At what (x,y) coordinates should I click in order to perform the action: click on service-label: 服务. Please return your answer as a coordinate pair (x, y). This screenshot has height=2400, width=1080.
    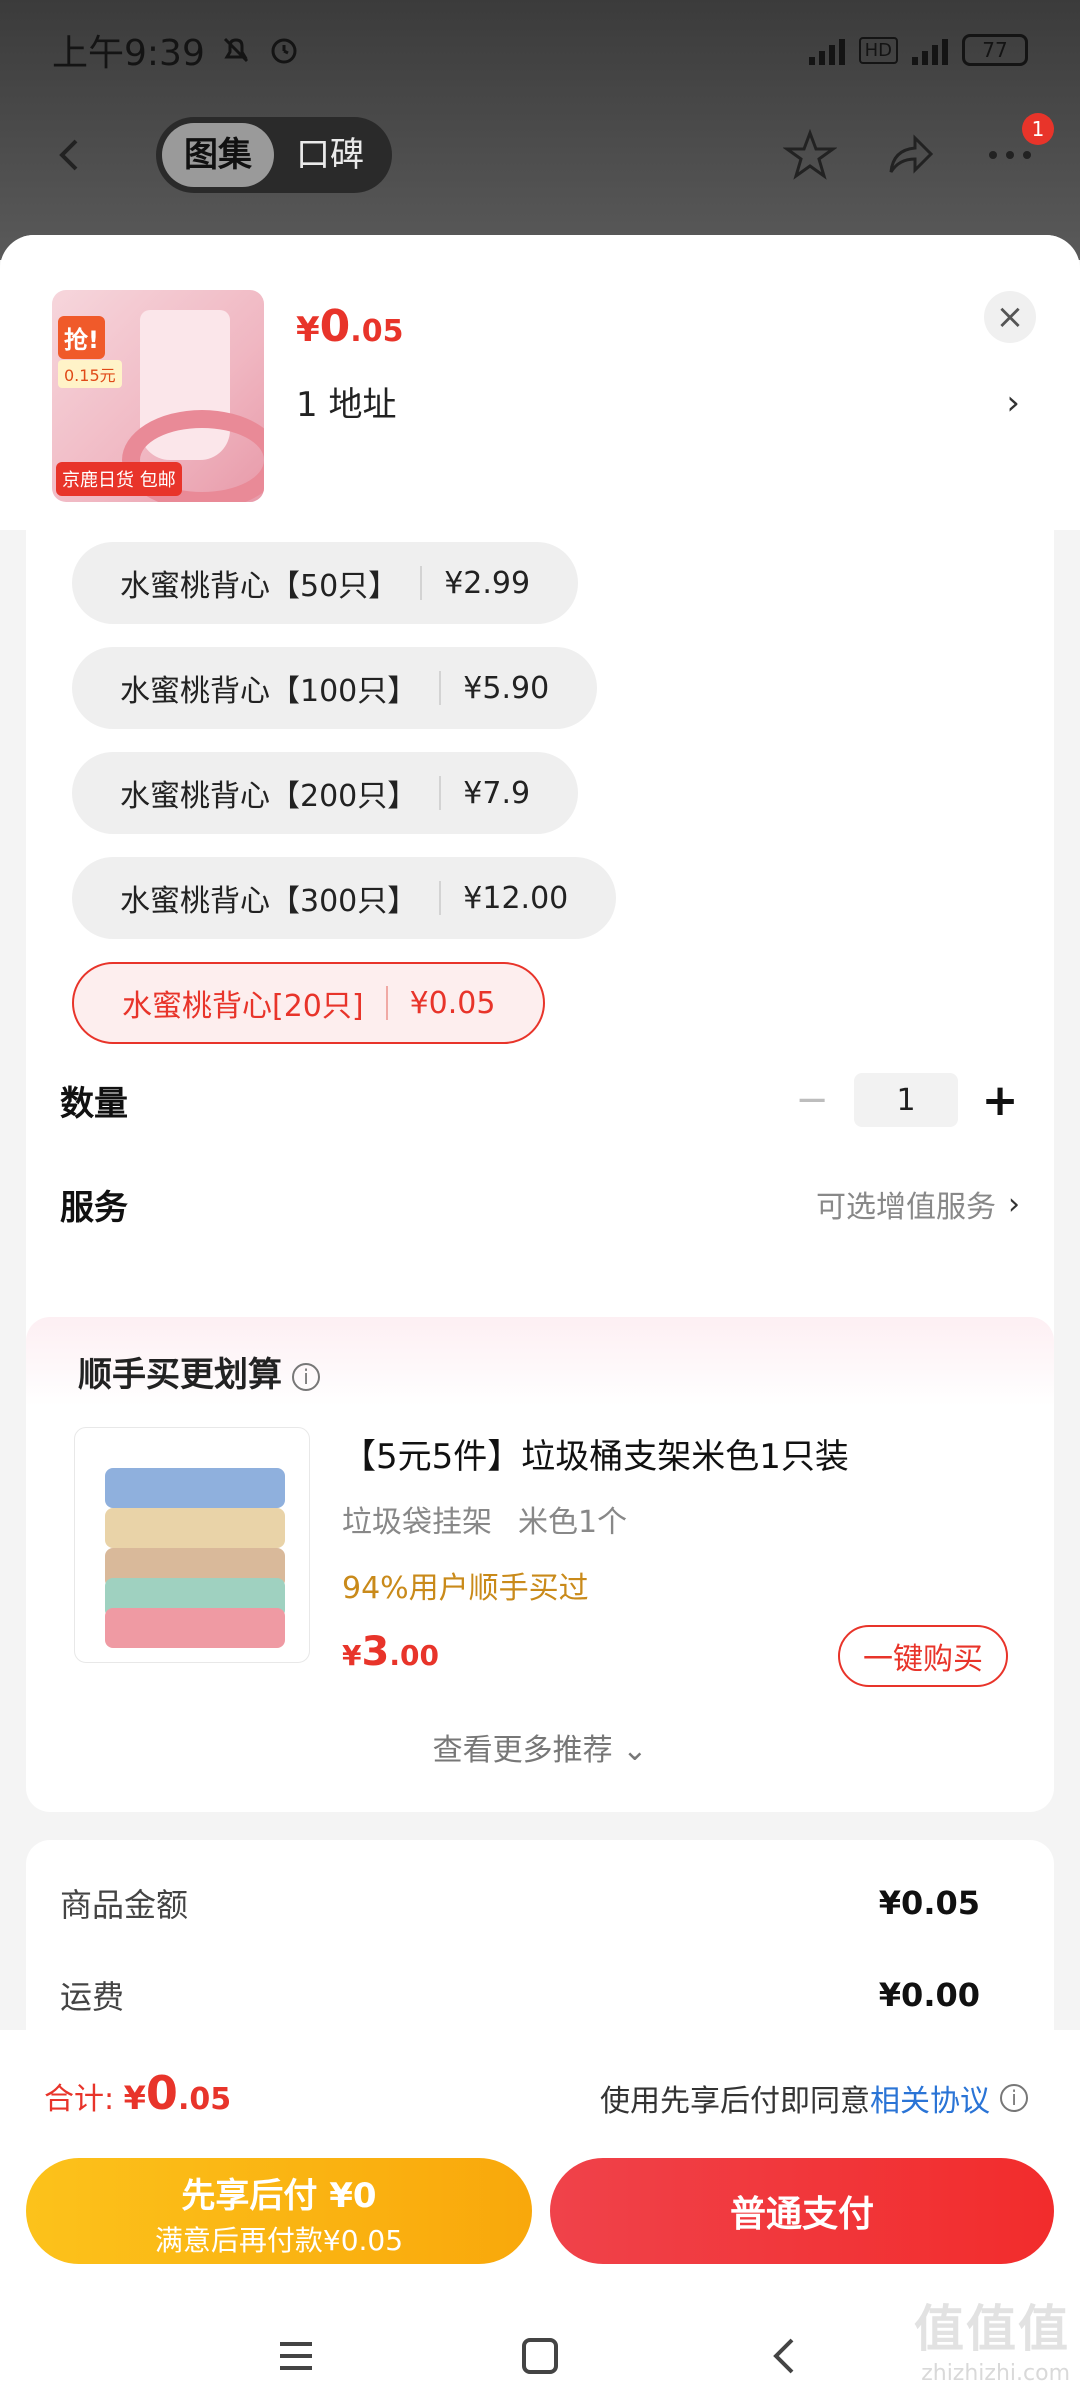
    Looking at the image, I should click on (94, 1207).